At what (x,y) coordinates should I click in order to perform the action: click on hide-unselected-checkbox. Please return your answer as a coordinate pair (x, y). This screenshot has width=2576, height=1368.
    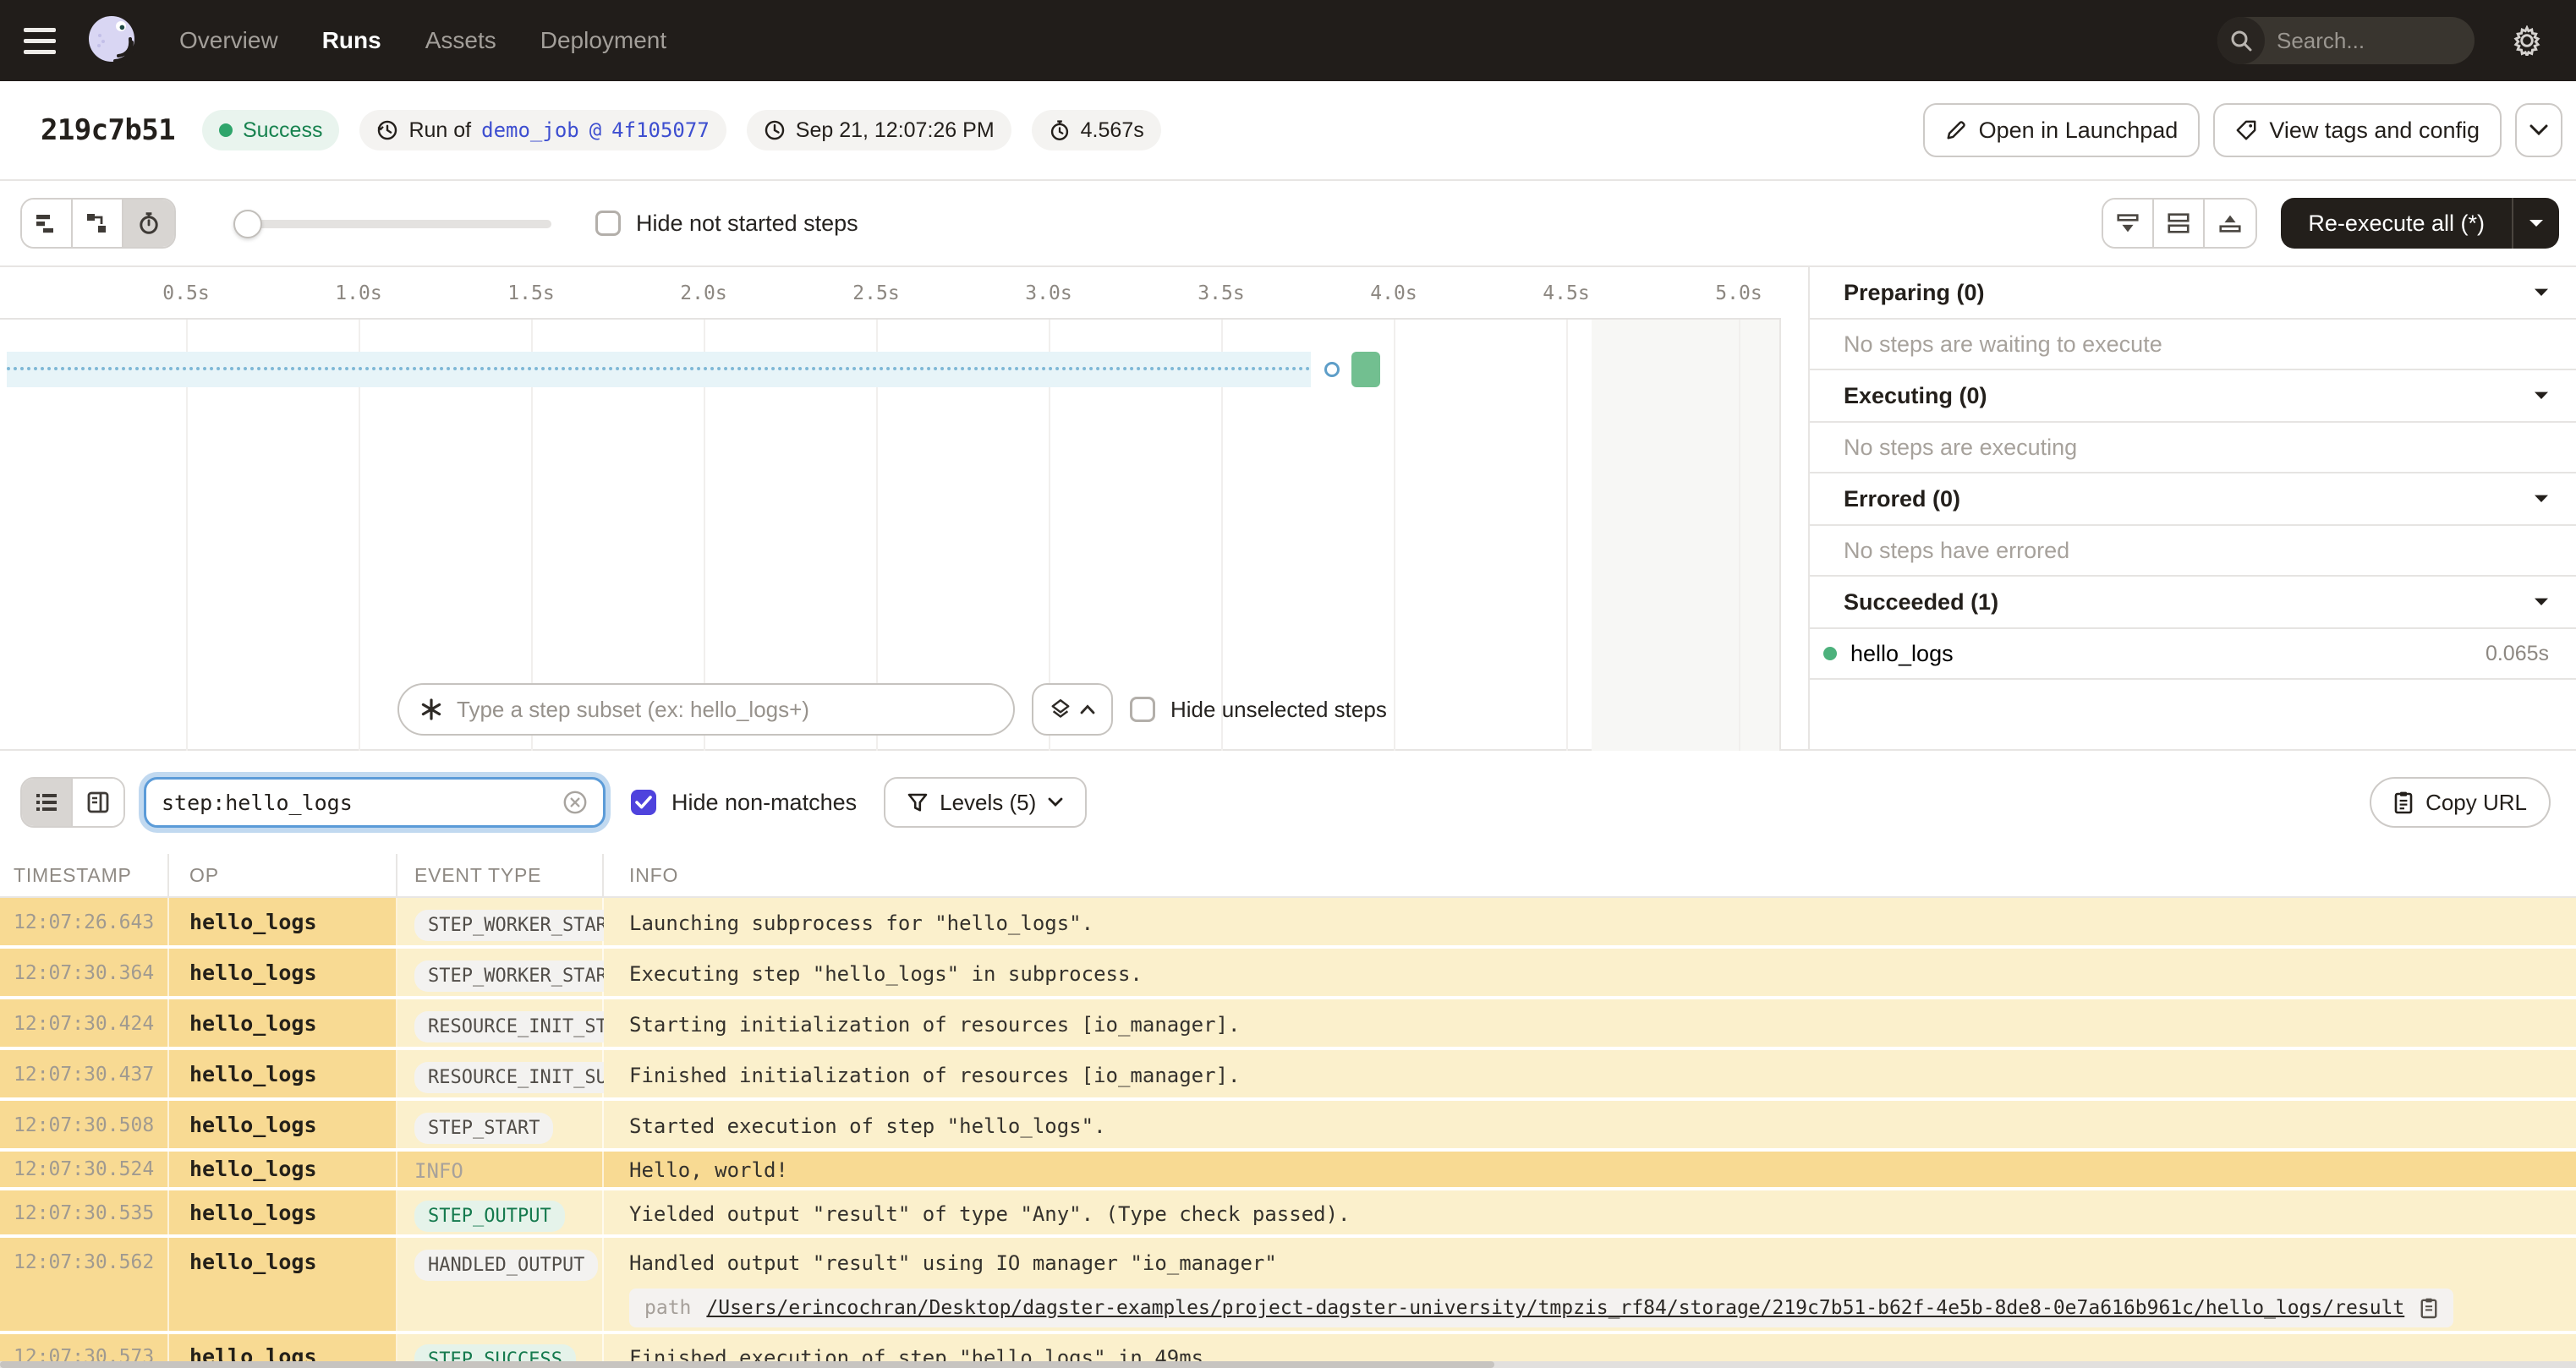
    Looking at the image, I should click on (1142, 709).